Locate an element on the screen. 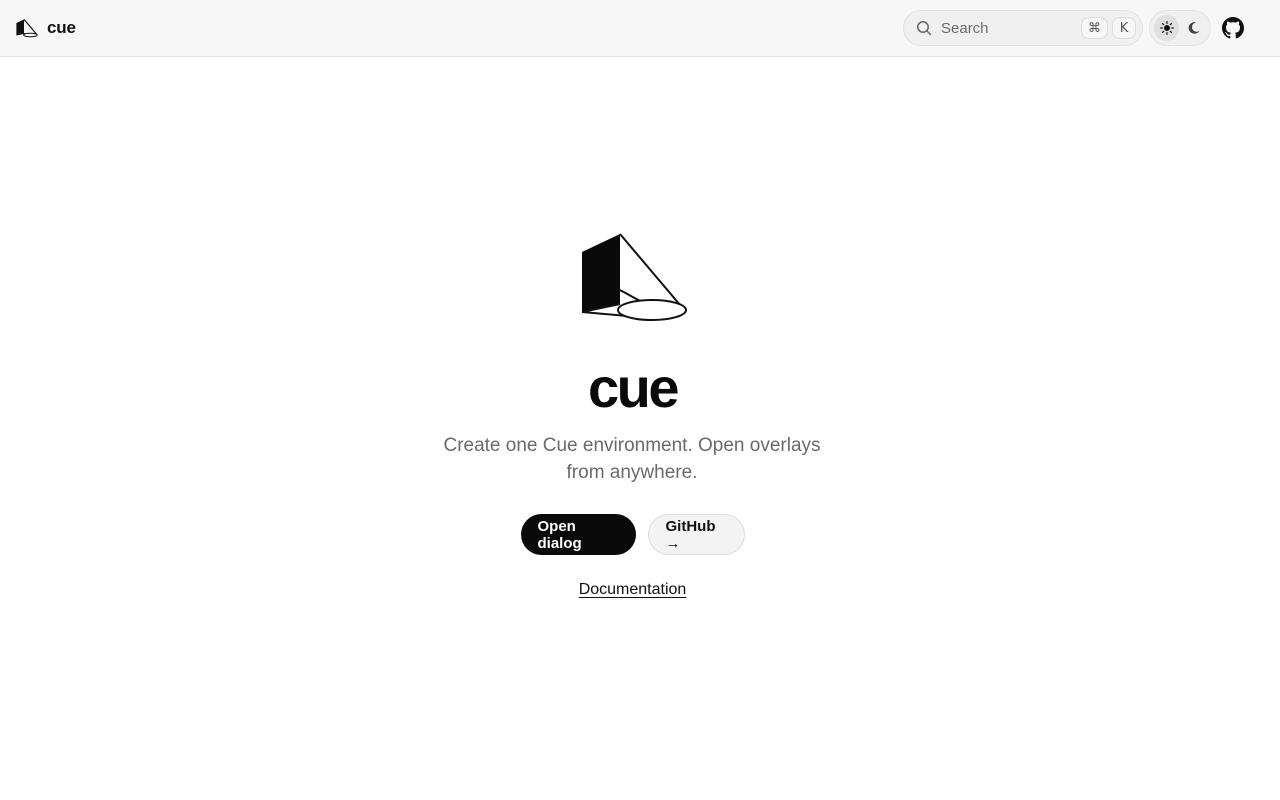 The image size is (1280, 800). top-header: cue Search ⌘ K is located at coordinates (640, 28).